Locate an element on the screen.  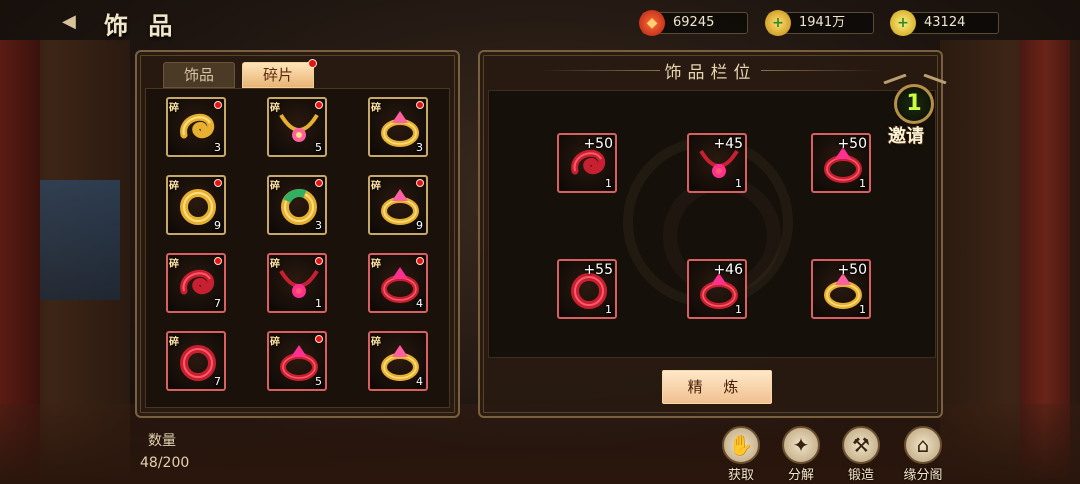
acquire-button: ✋ 获取 is located at coordinates (741, 455).